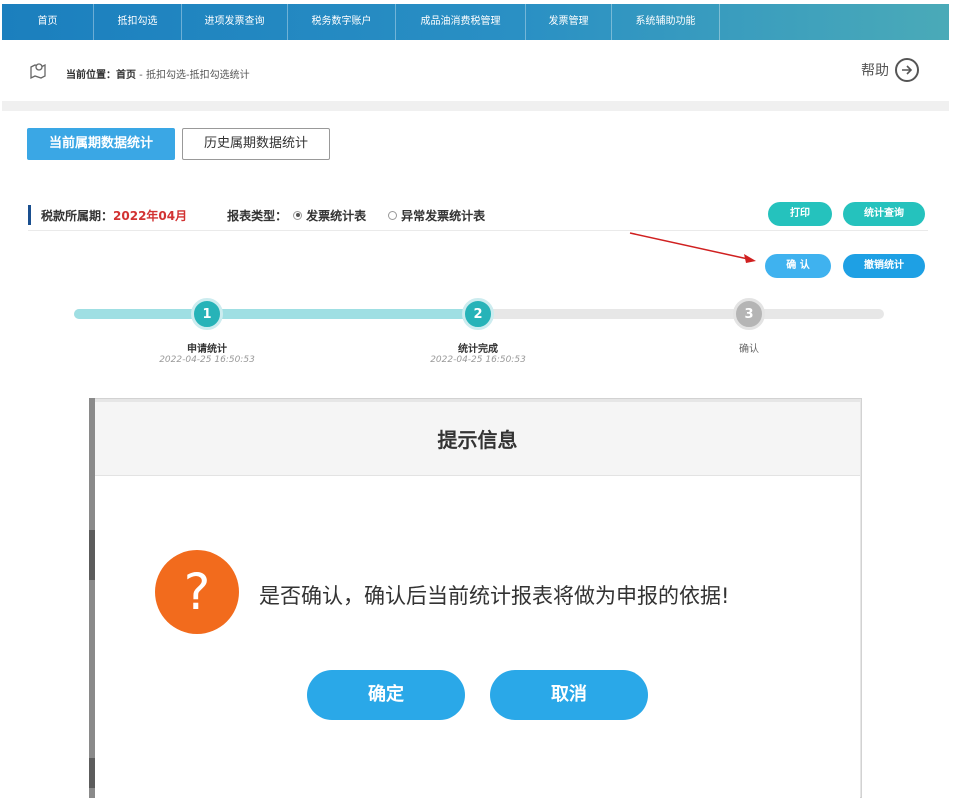  Describe the element at coordinates (478, 230) in the screenshot. I see `row-divider` at that location.